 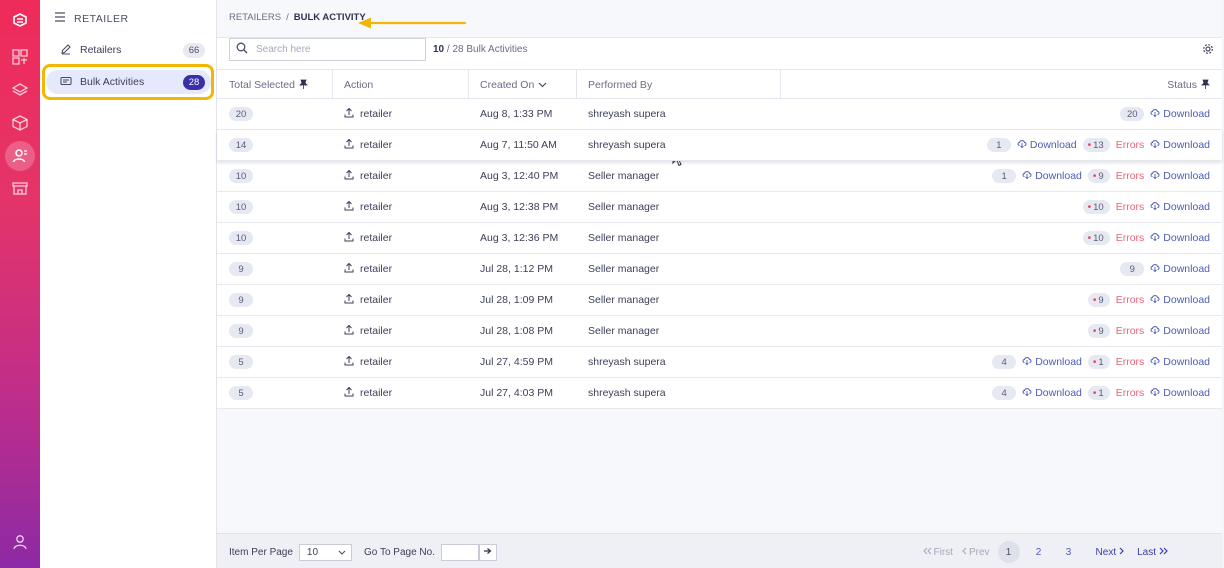 I want to click on first-page-button: First, so click(x=937, y=552).